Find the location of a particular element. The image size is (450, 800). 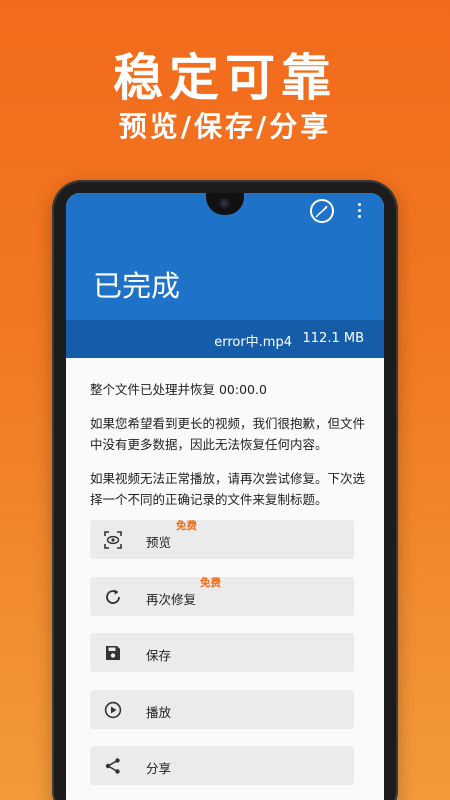

file-size: 112.1 MB is located at coordinates (333, 338).